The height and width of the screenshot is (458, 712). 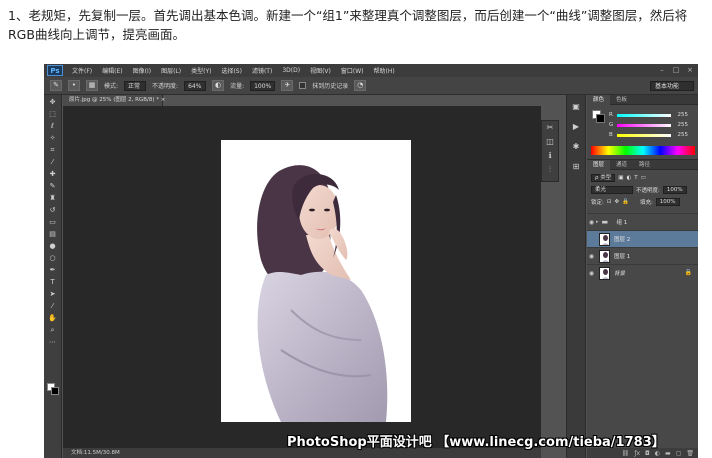 I want to click on eyedropper-tool-icon: ⁄, so click(x=53, y=162).